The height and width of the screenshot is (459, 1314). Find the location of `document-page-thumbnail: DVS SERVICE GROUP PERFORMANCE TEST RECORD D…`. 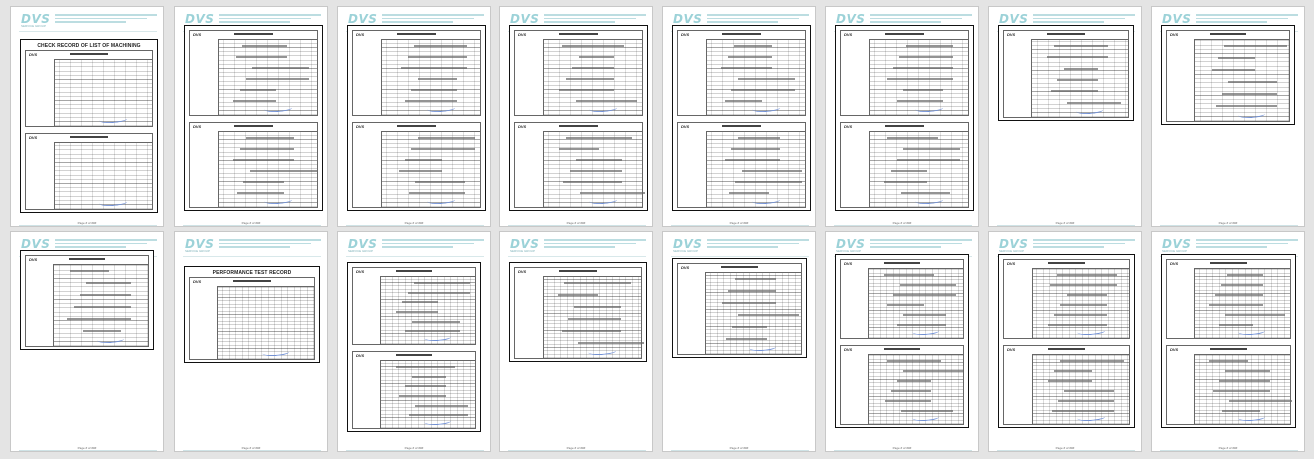

document-page-thumbnail: DVS SERVICE GROUP PERFORMANCE TEST RECORD D… is located at coordinates (251, 341).